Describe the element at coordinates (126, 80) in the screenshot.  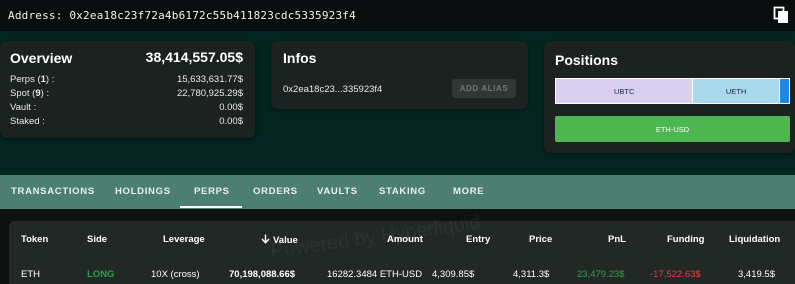
I see `overview-row-perps: Perps (1) : 15,633,631.77$` at that location.